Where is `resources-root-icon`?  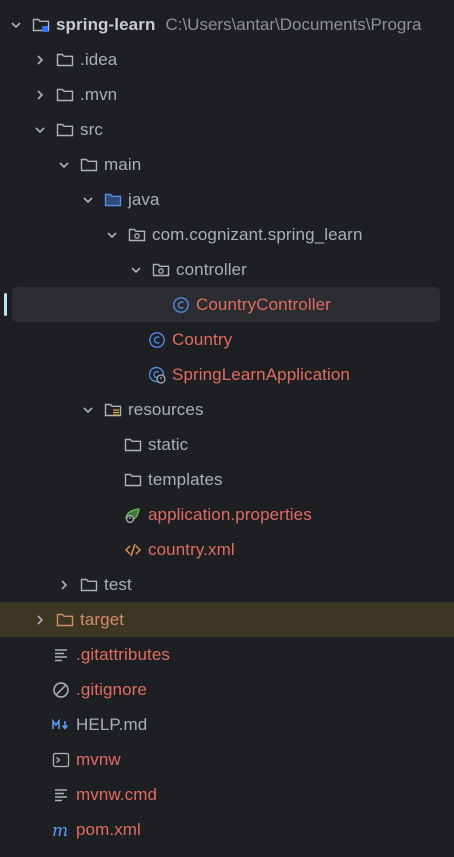 resources-root-icon is located at coordinates (113, 410).